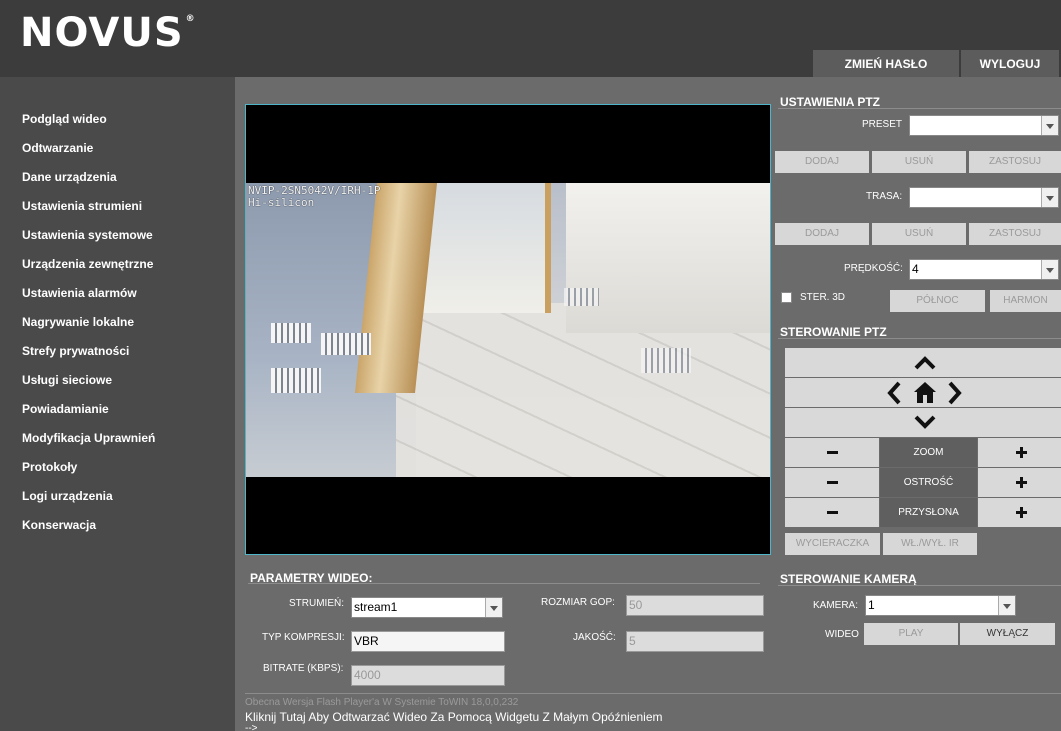 The height and width of the screenshot is (731, 1061). Describe the element at coordinates (88, 438) in the screenshot. I see `sidebar-item-permissions: Modyfikacja Uprawnień` at that location.